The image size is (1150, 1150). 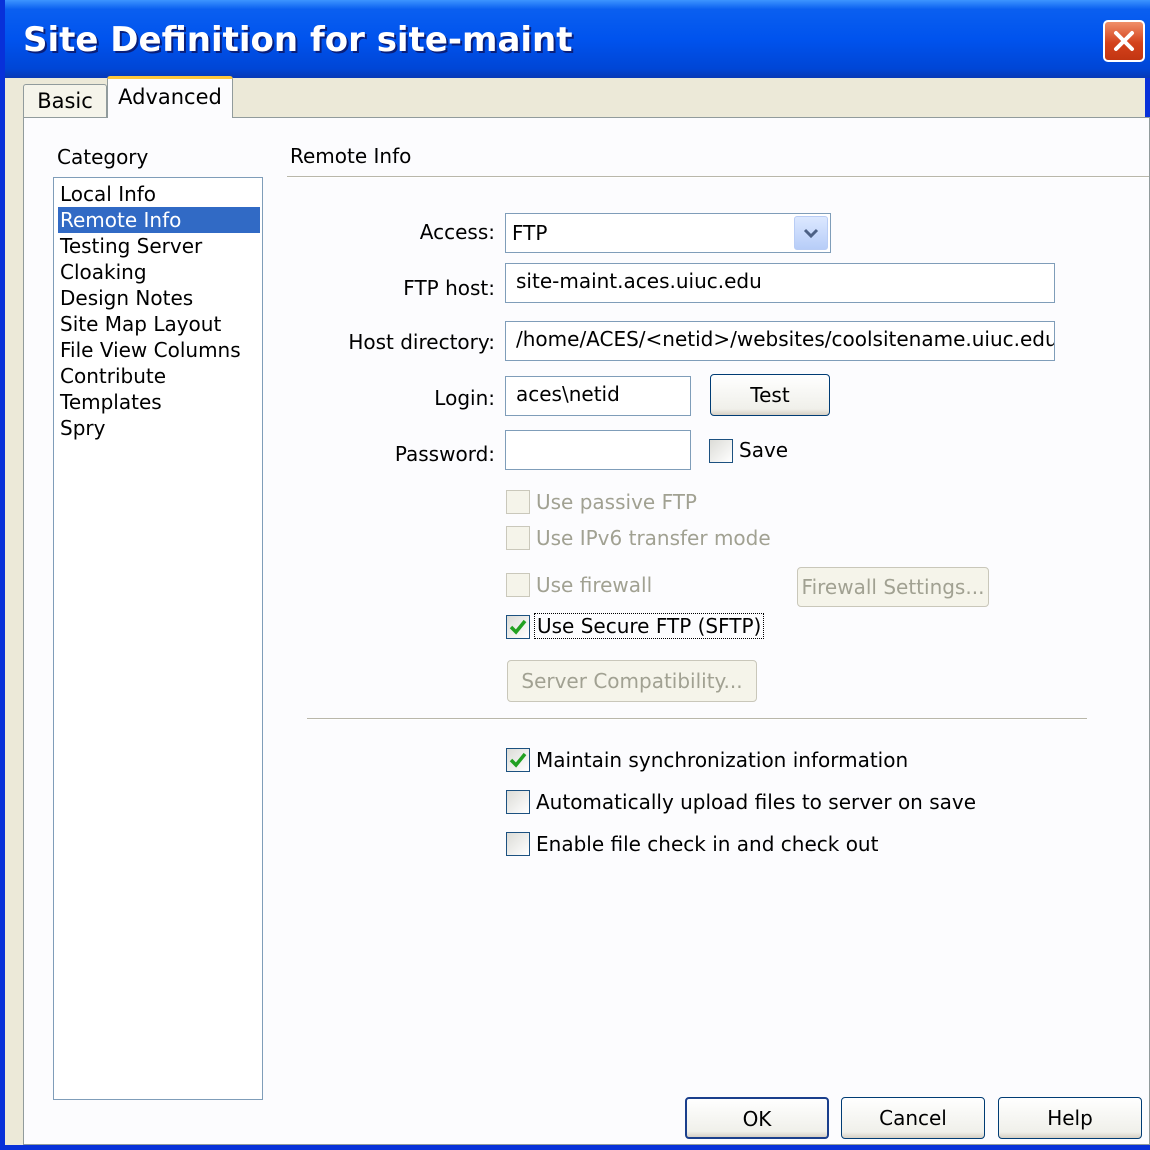 I want to click on tab-basic-label: Basic, so click(x=65, y=101).